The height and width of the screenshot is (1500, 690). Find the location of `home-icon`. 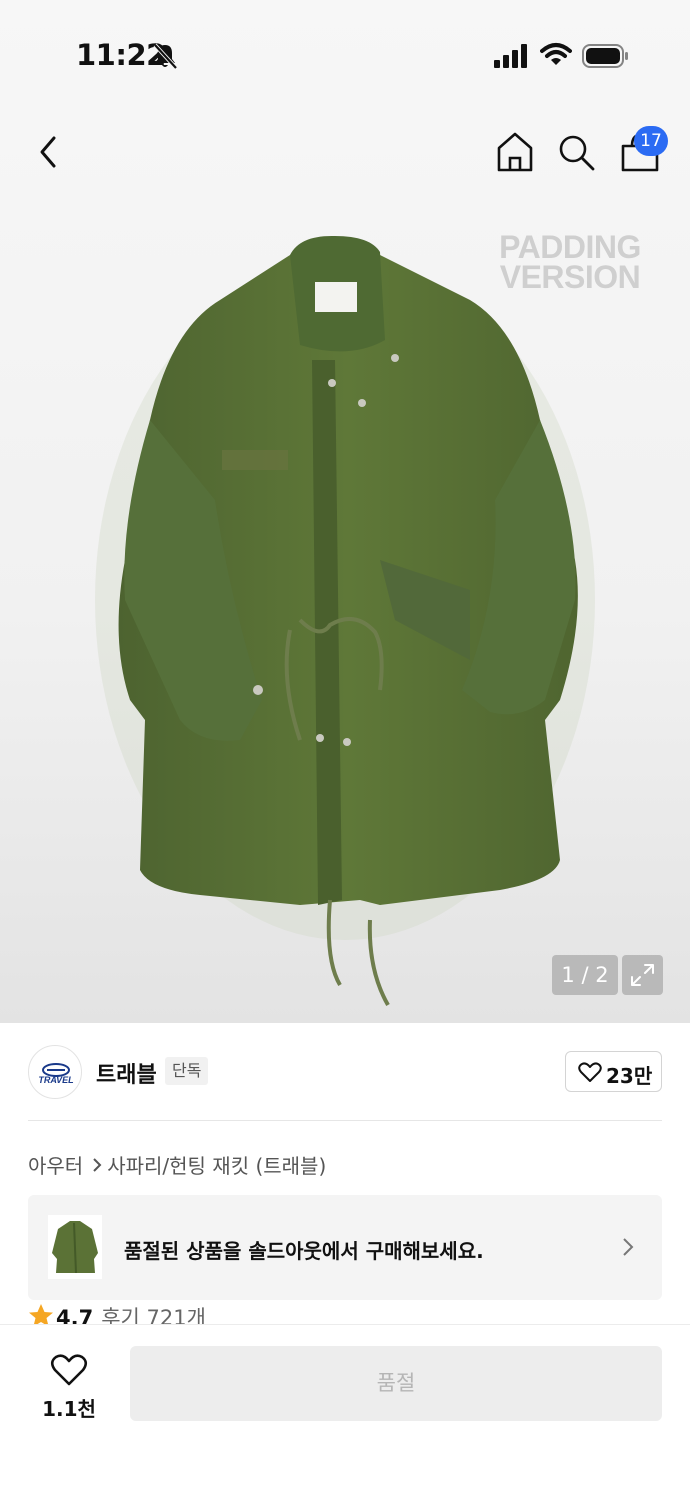

home-icon is located at coordinates (515, 152).